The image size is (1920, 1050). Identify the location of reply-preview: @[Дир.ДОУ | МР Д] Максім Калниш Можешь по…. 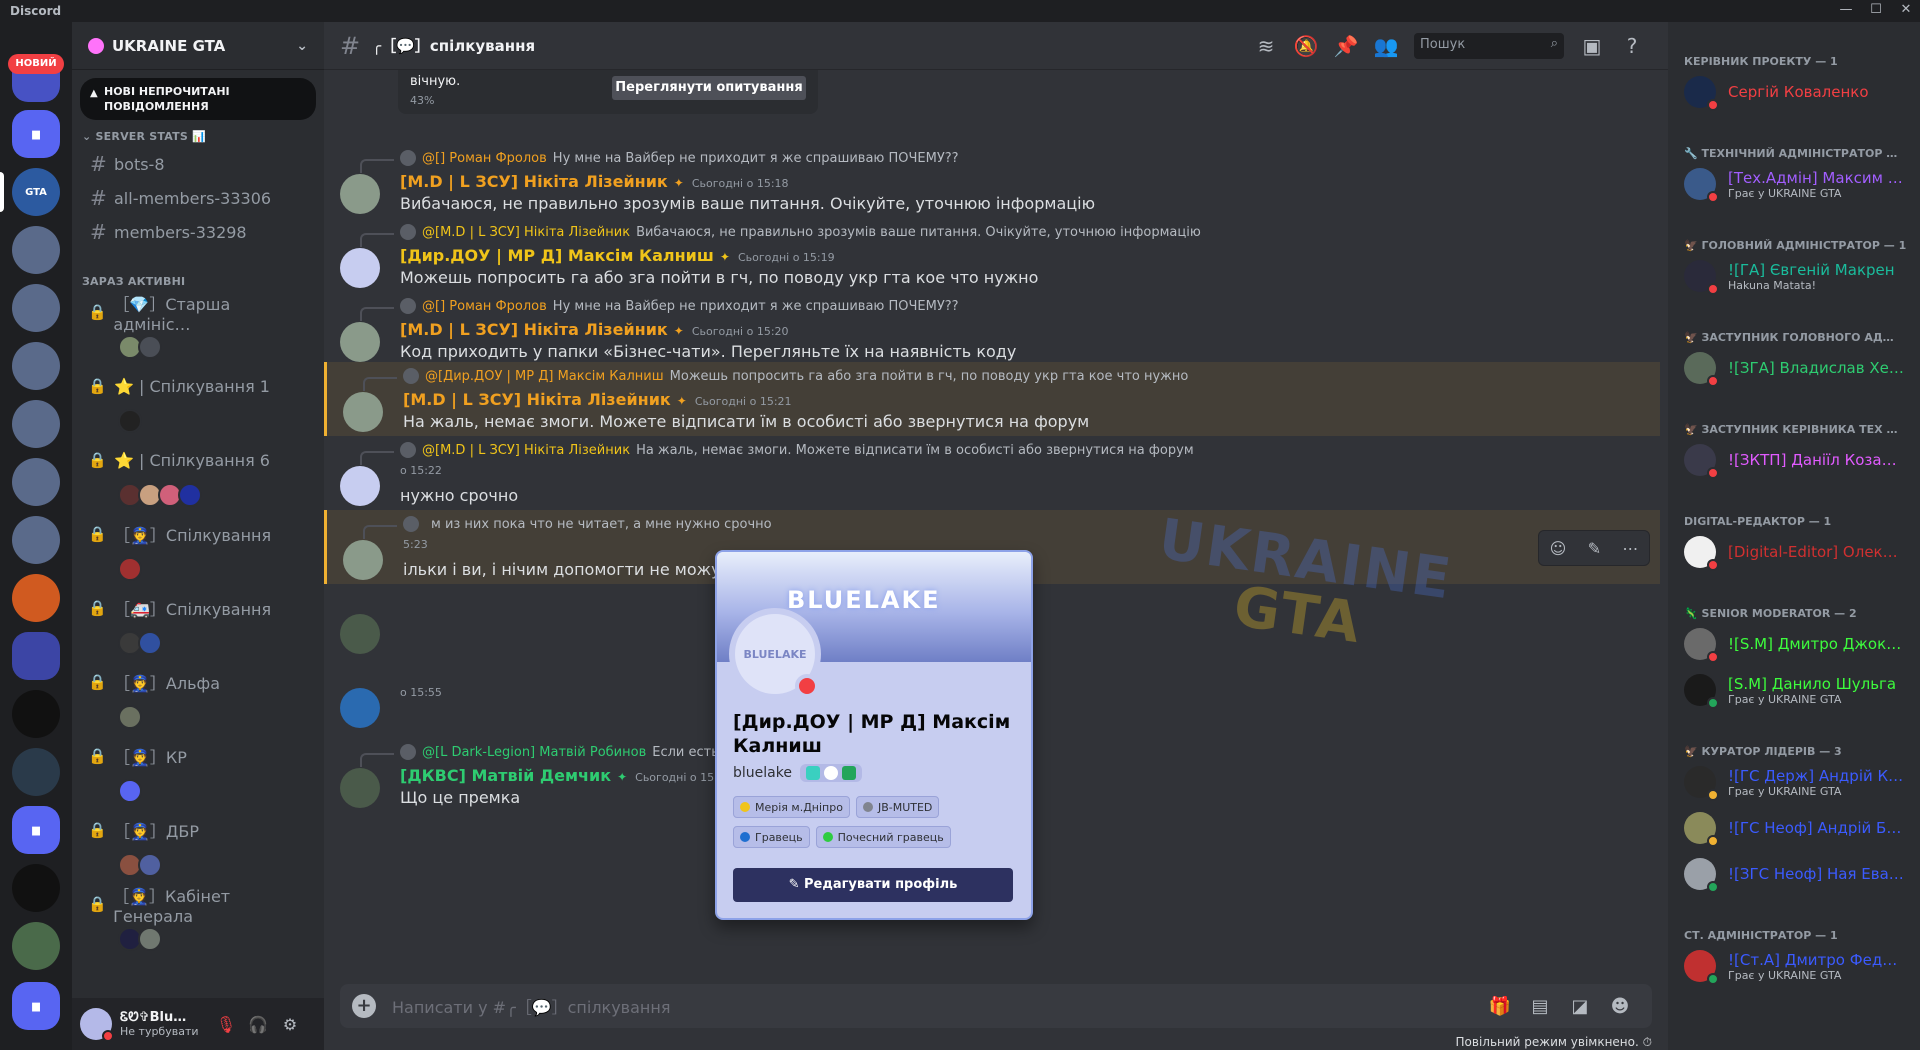
(775, 379).